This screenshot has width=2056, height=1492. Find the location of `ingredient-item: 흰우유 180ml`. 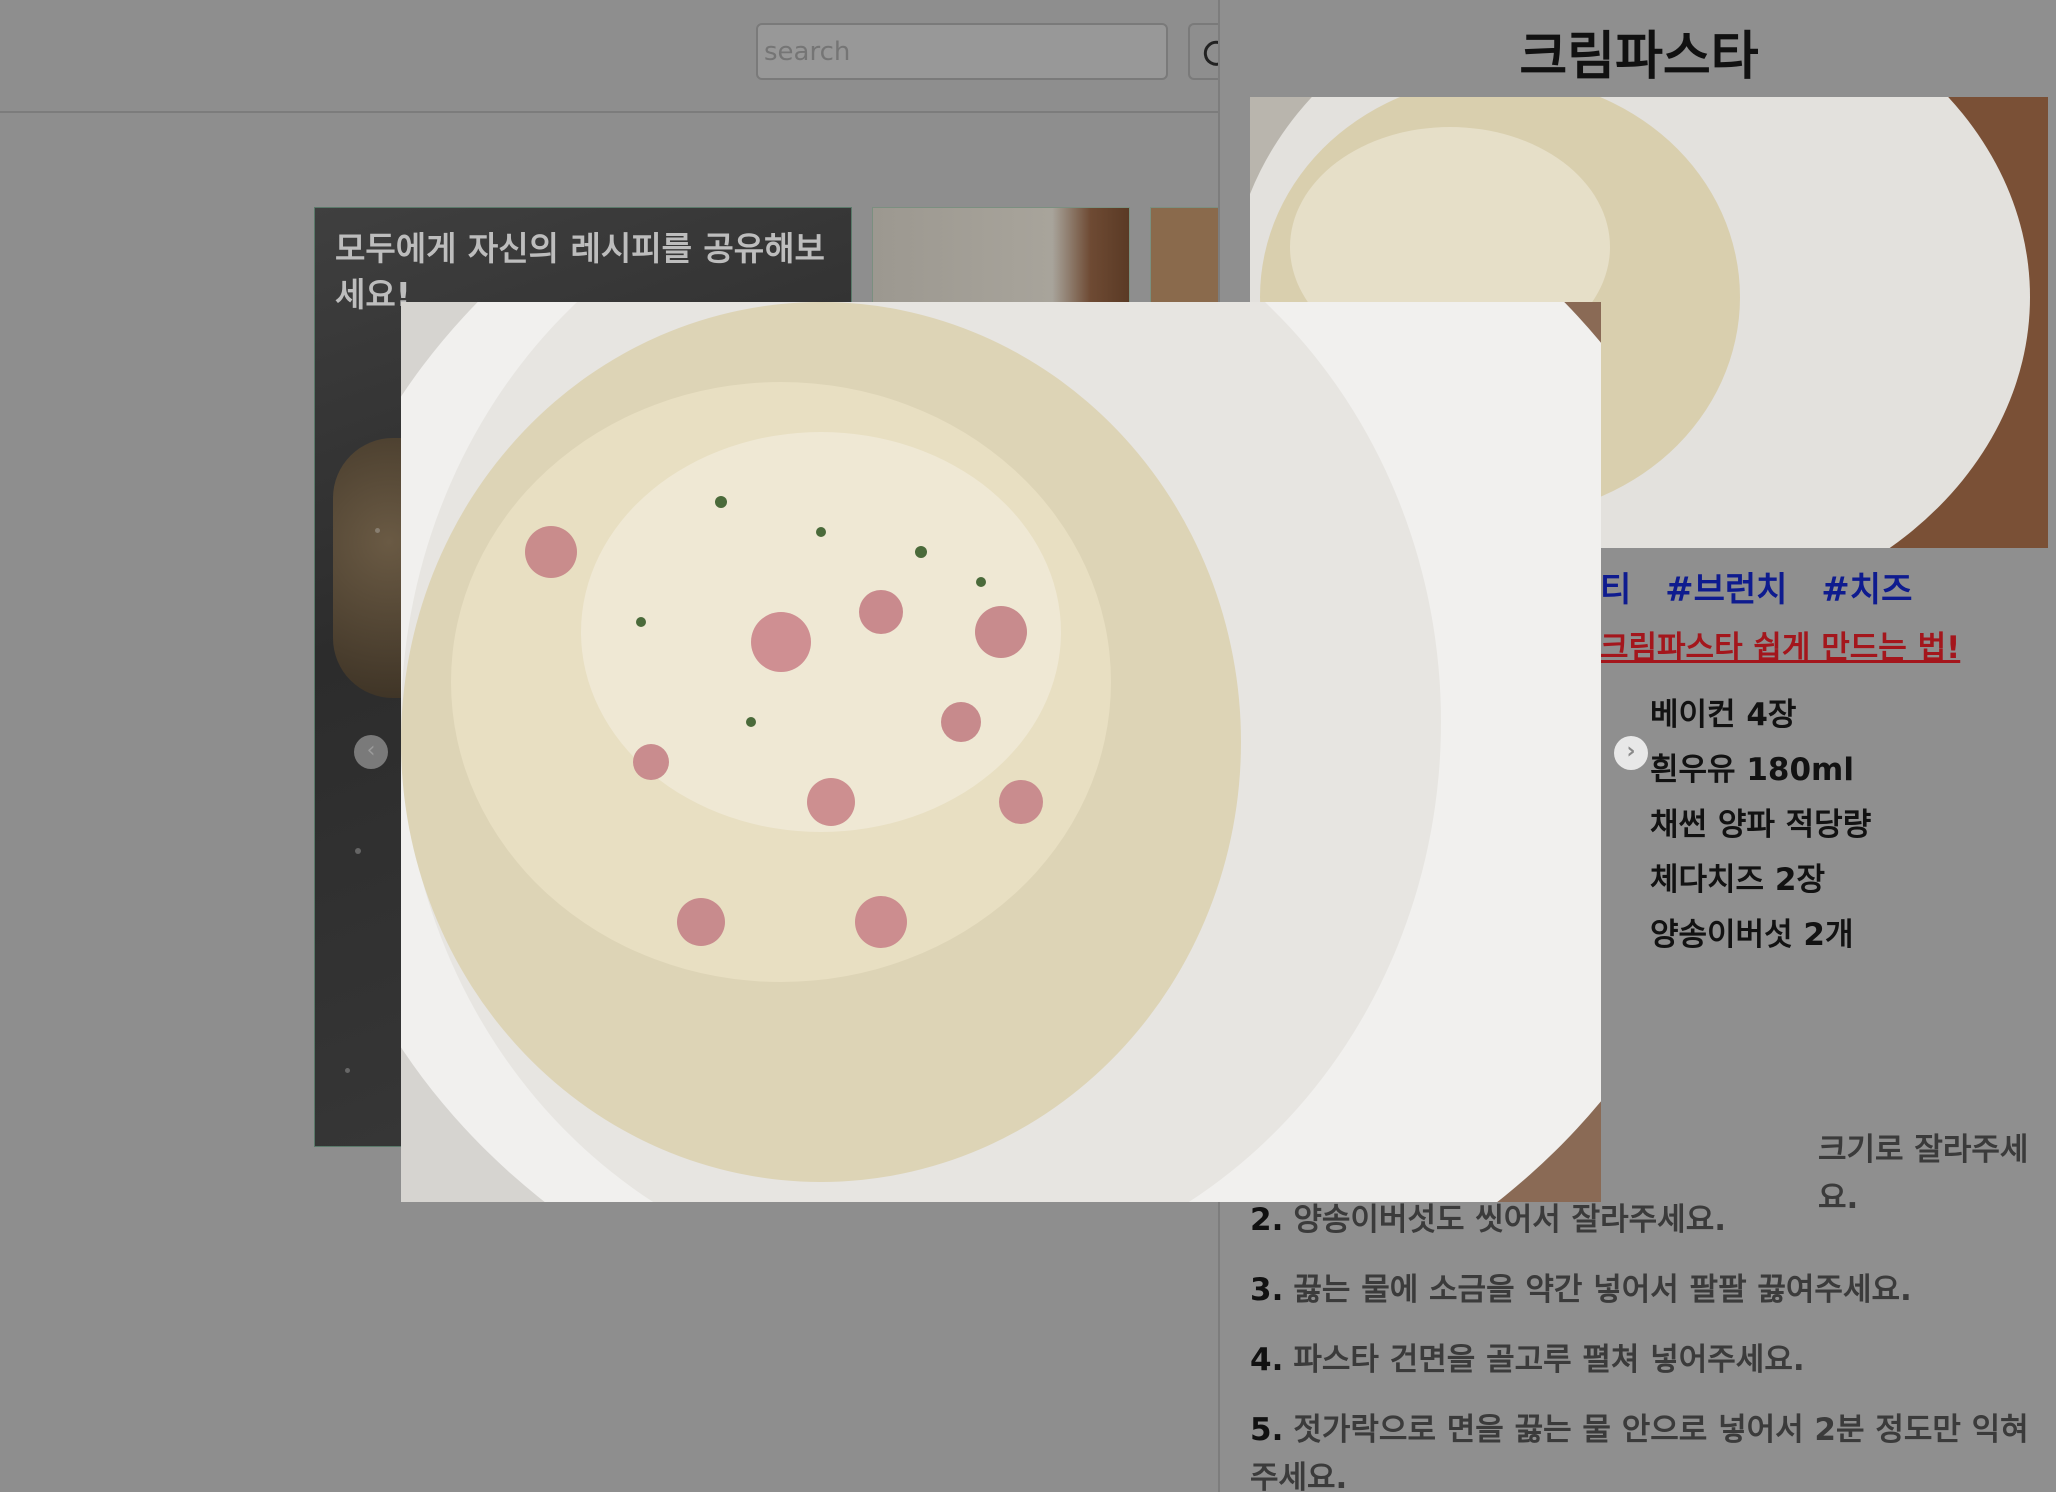

ingredient-item: 흰우유 180ml is located at coordinates (1752, 770).